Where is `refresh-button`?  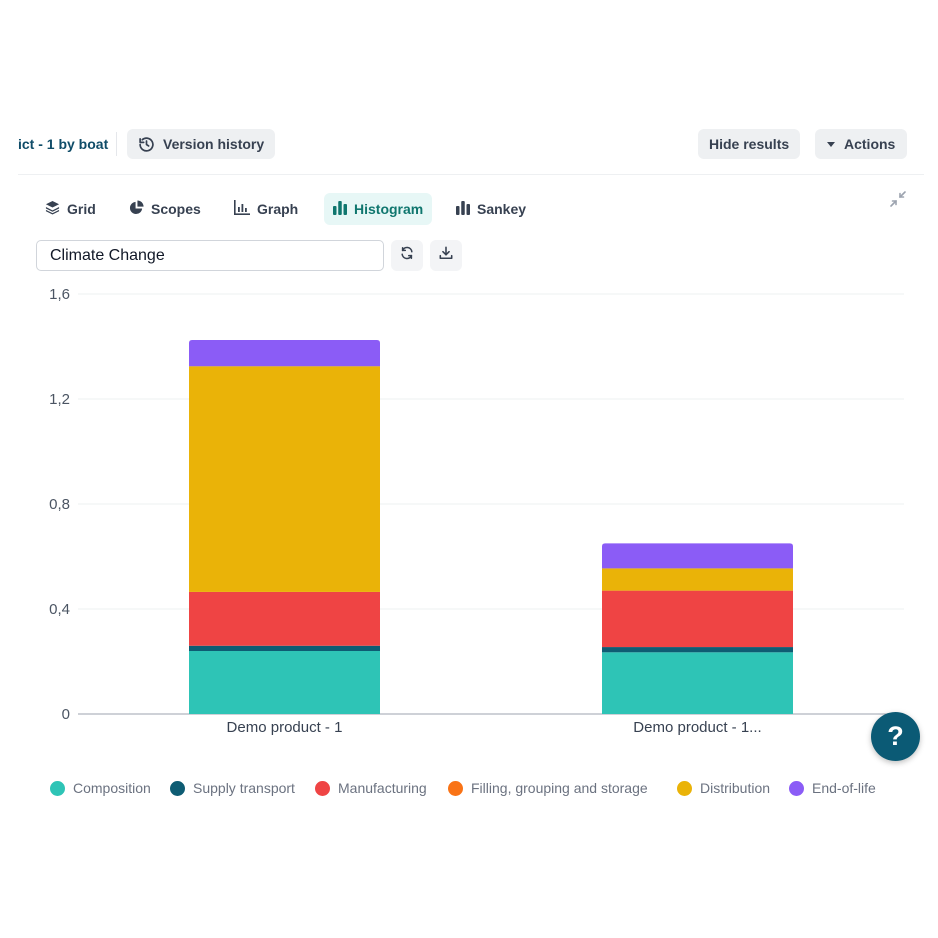
refresh-button is located at coordinates (407, 255).